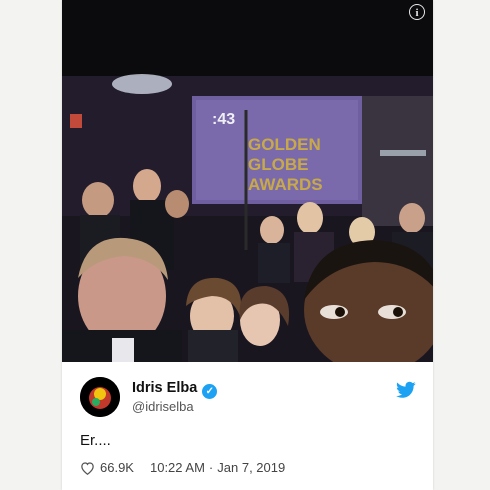  What do you see at coordinates (285, 184) in the screenshot?
I see `screen-title-line-3: AWARDS` at bounding box center [285, 184].